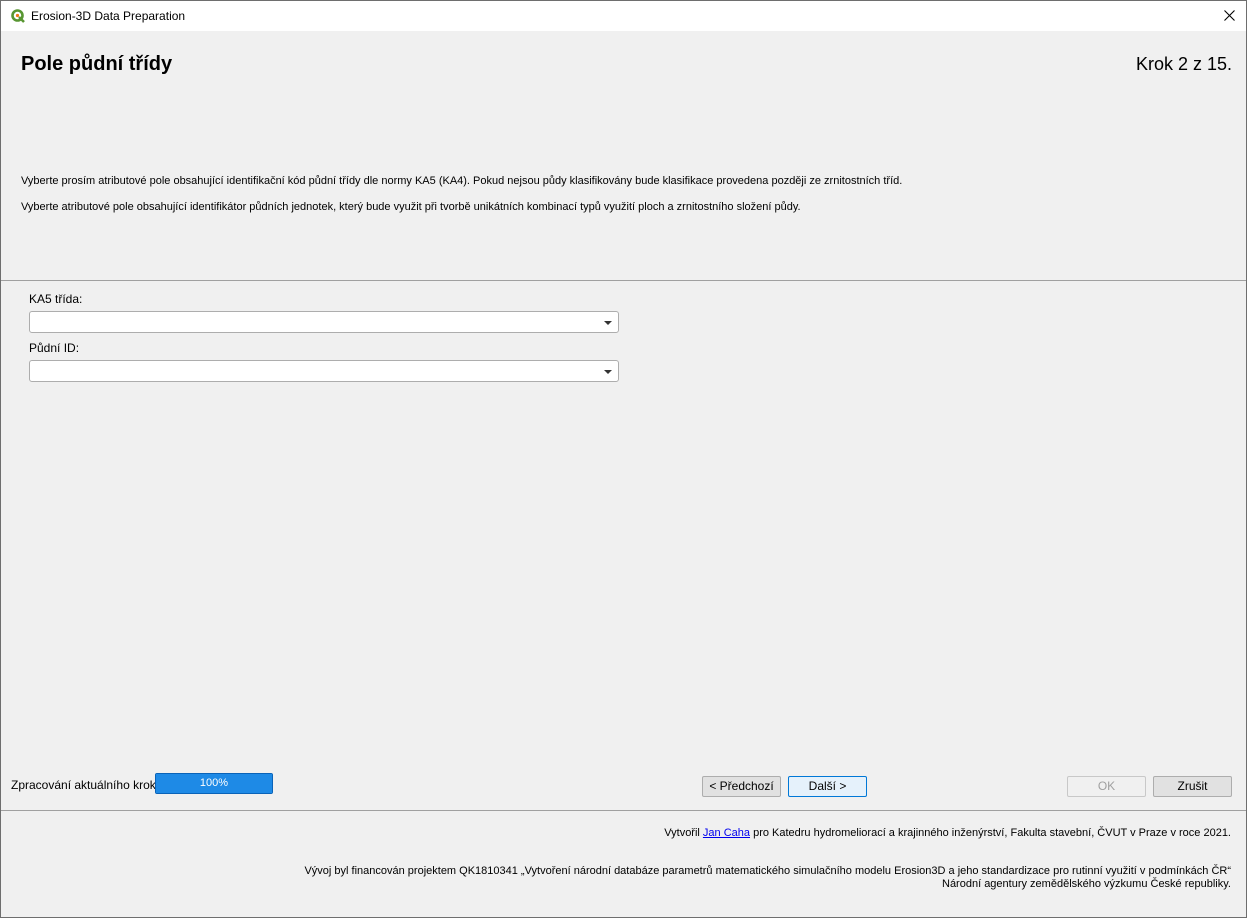 This screenshot has height=918, width=1247. I want to click on qgis-icon, so click(18, 16).